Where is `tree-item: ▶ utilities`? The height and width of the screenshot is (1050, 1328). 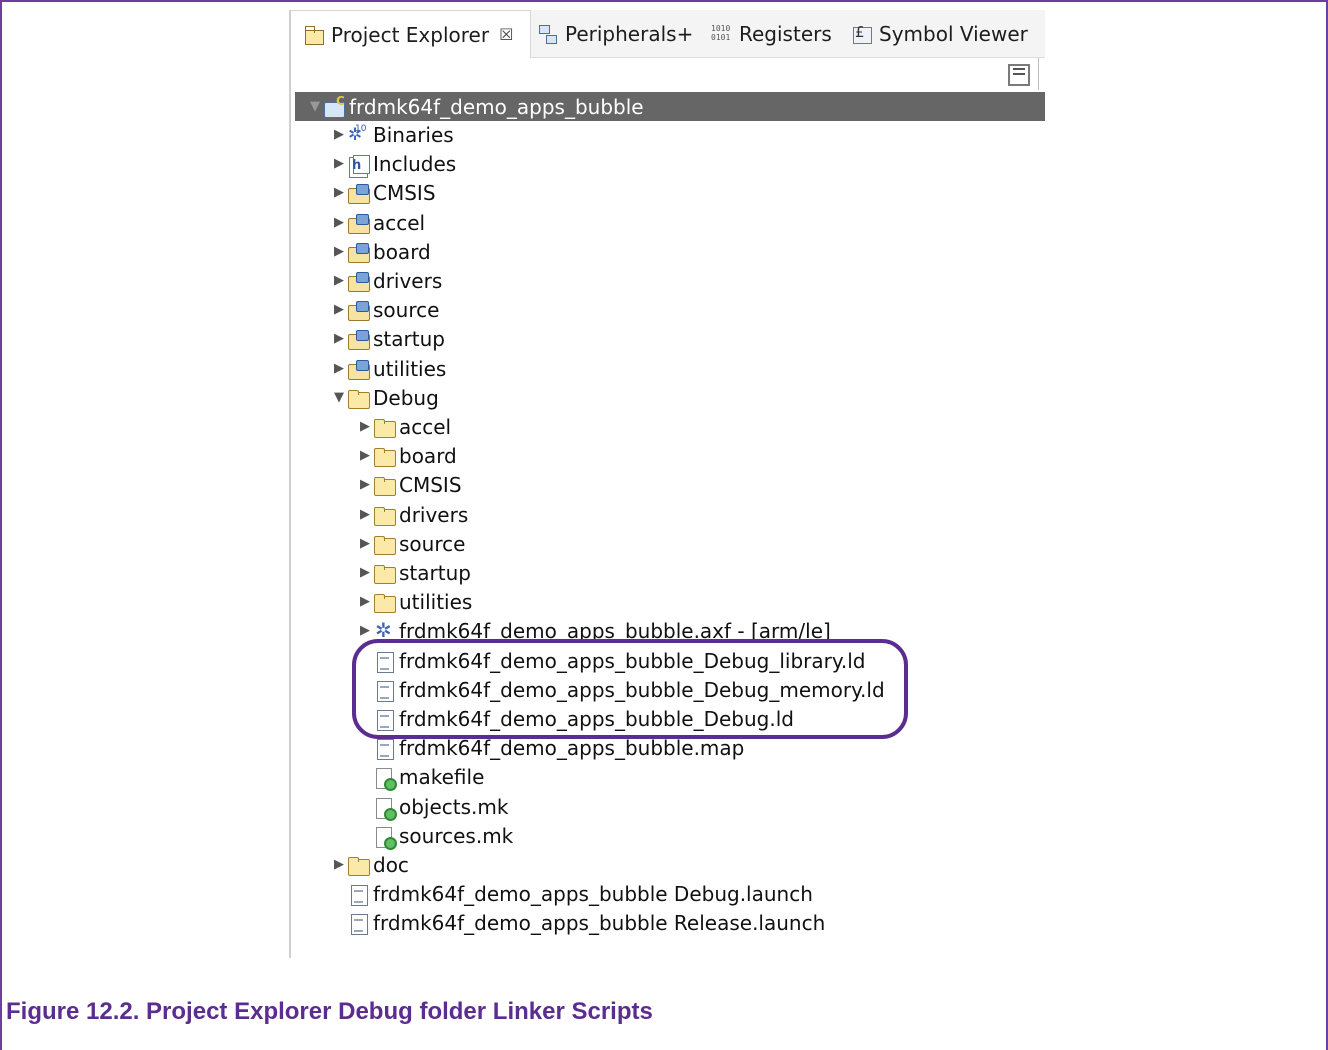 tree-item: ▶ utilities is located at coordinates (388, 368).